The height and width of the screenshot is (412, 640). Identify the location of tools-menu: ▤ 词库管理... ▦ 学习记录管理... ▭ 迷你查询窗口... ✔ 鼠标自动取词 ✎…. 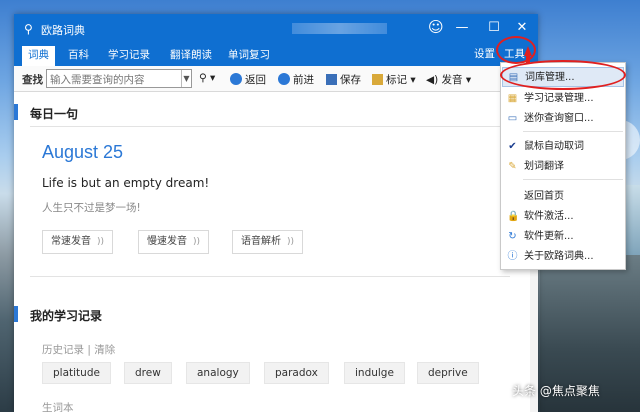
(563, 166).